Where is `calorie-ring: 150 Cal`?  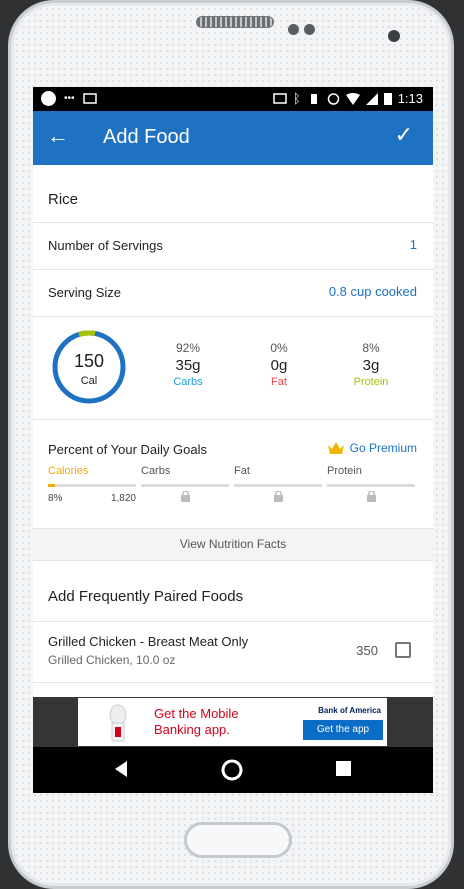
calorie-ring: 150 Cal is located at coordinates (89, 367).